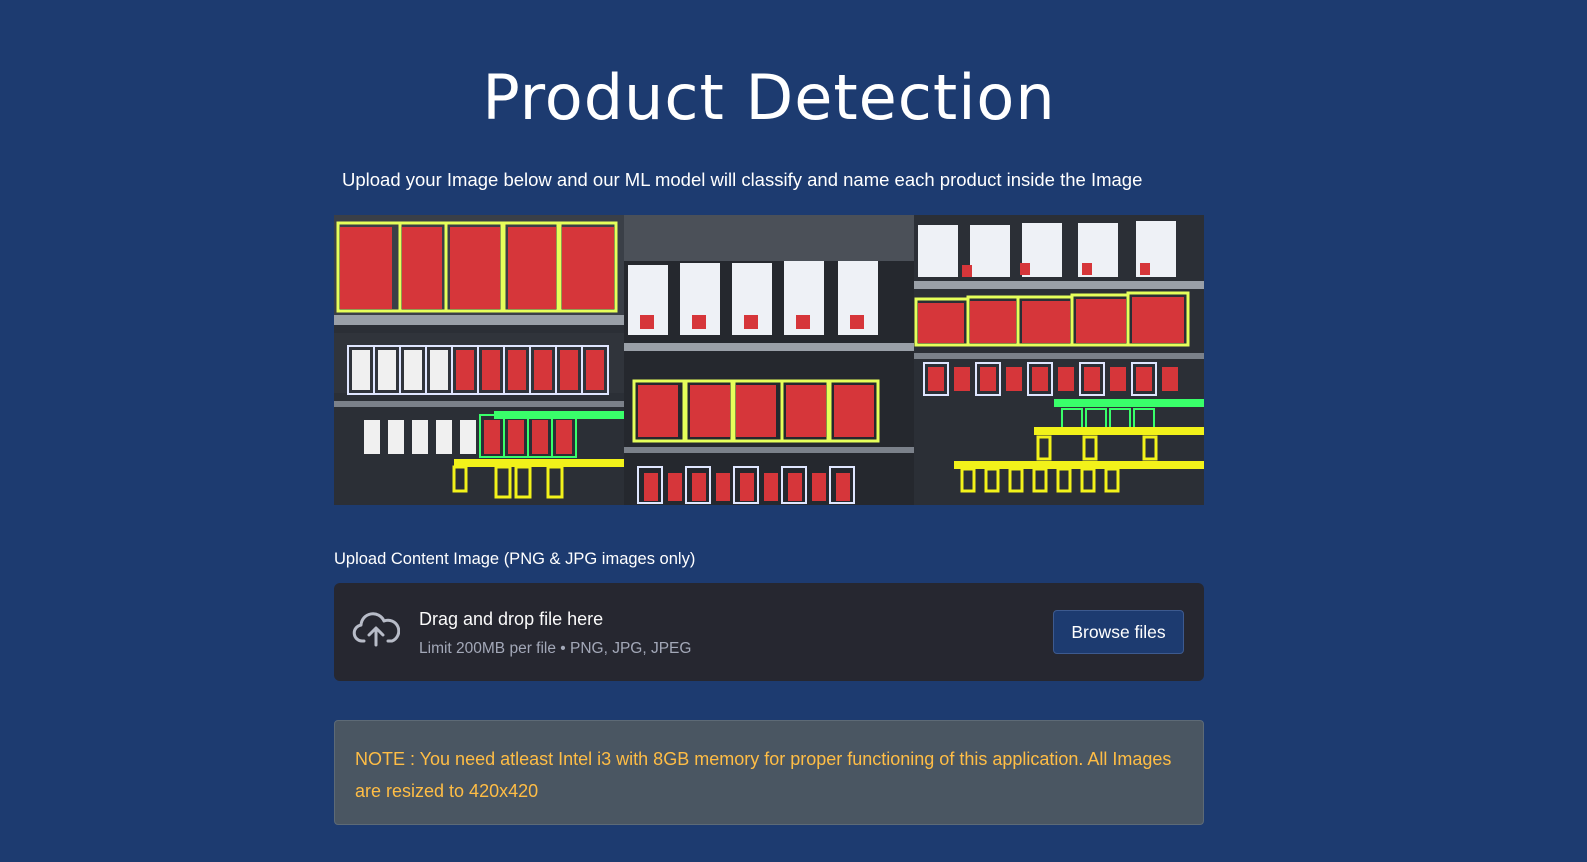  What do you see at coordinates (769, 97) in the screenshot?
I see `page-title: Product Detection` at bounding box center [769, 97].